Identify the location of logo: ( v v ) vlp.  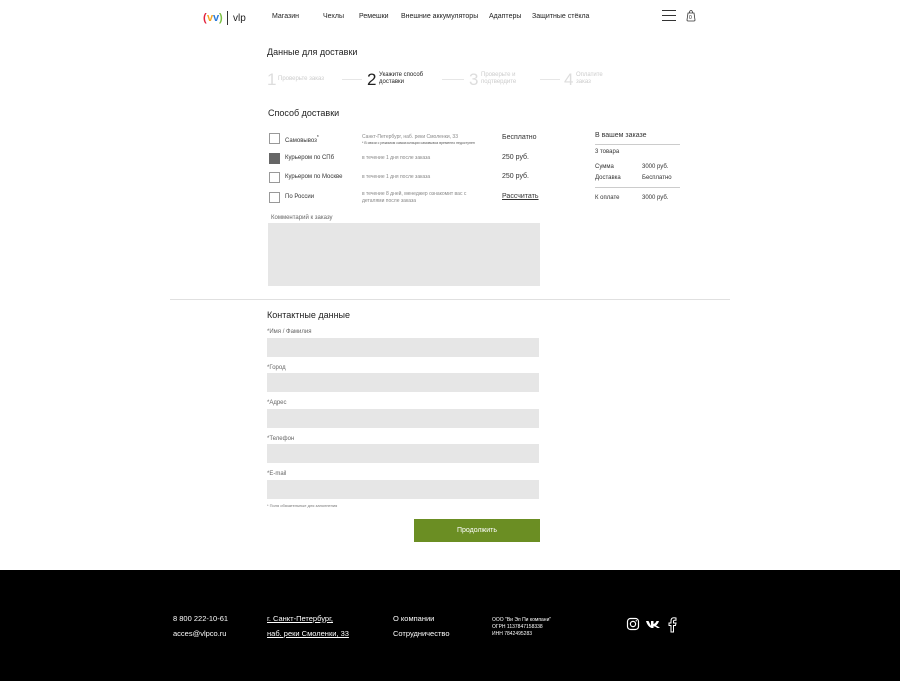
(224, 18).